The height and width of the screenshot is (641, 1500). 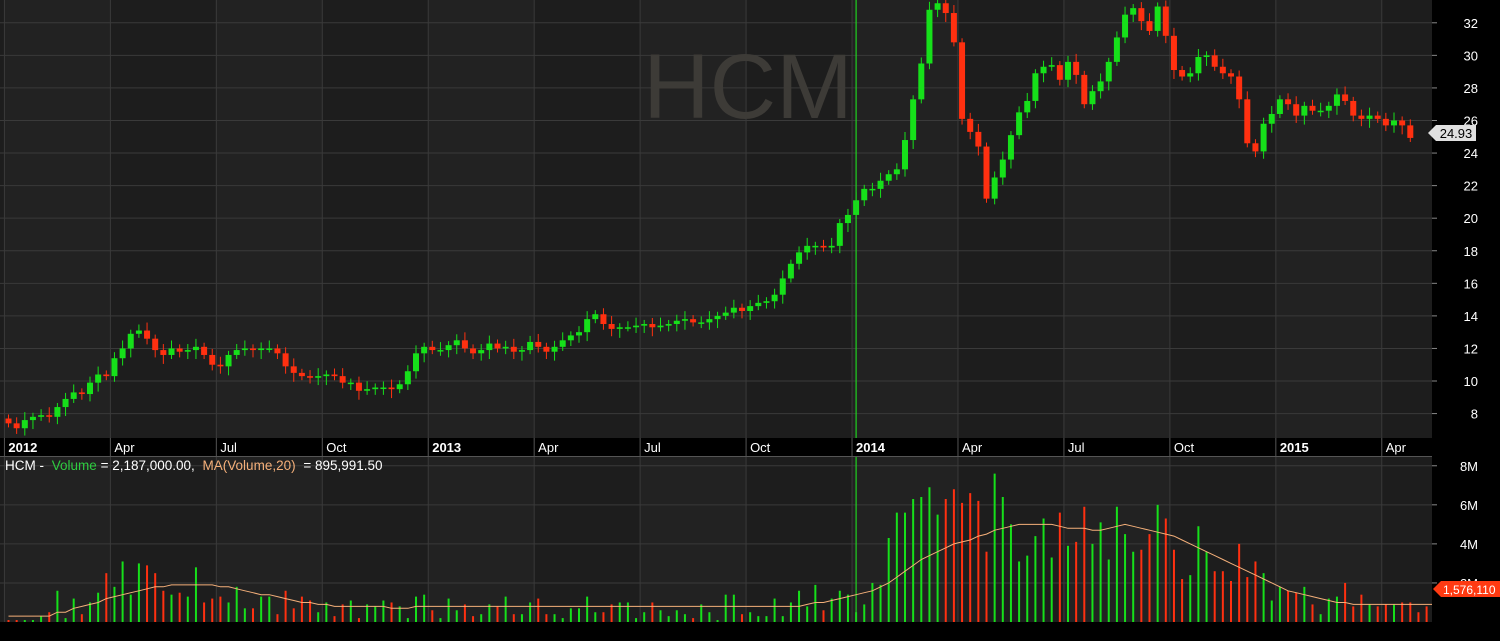 I want to click on date-tick-label: Jul, so click(x=228, y=447).